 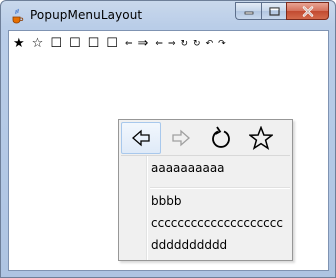 I want to click on star-icon, so click(x=261, y=138).